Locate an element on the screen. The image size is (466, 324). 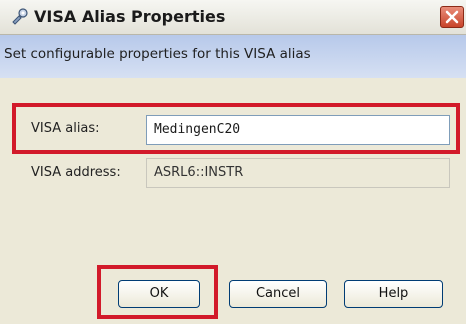
close-button is located at coordinates (452, 17).